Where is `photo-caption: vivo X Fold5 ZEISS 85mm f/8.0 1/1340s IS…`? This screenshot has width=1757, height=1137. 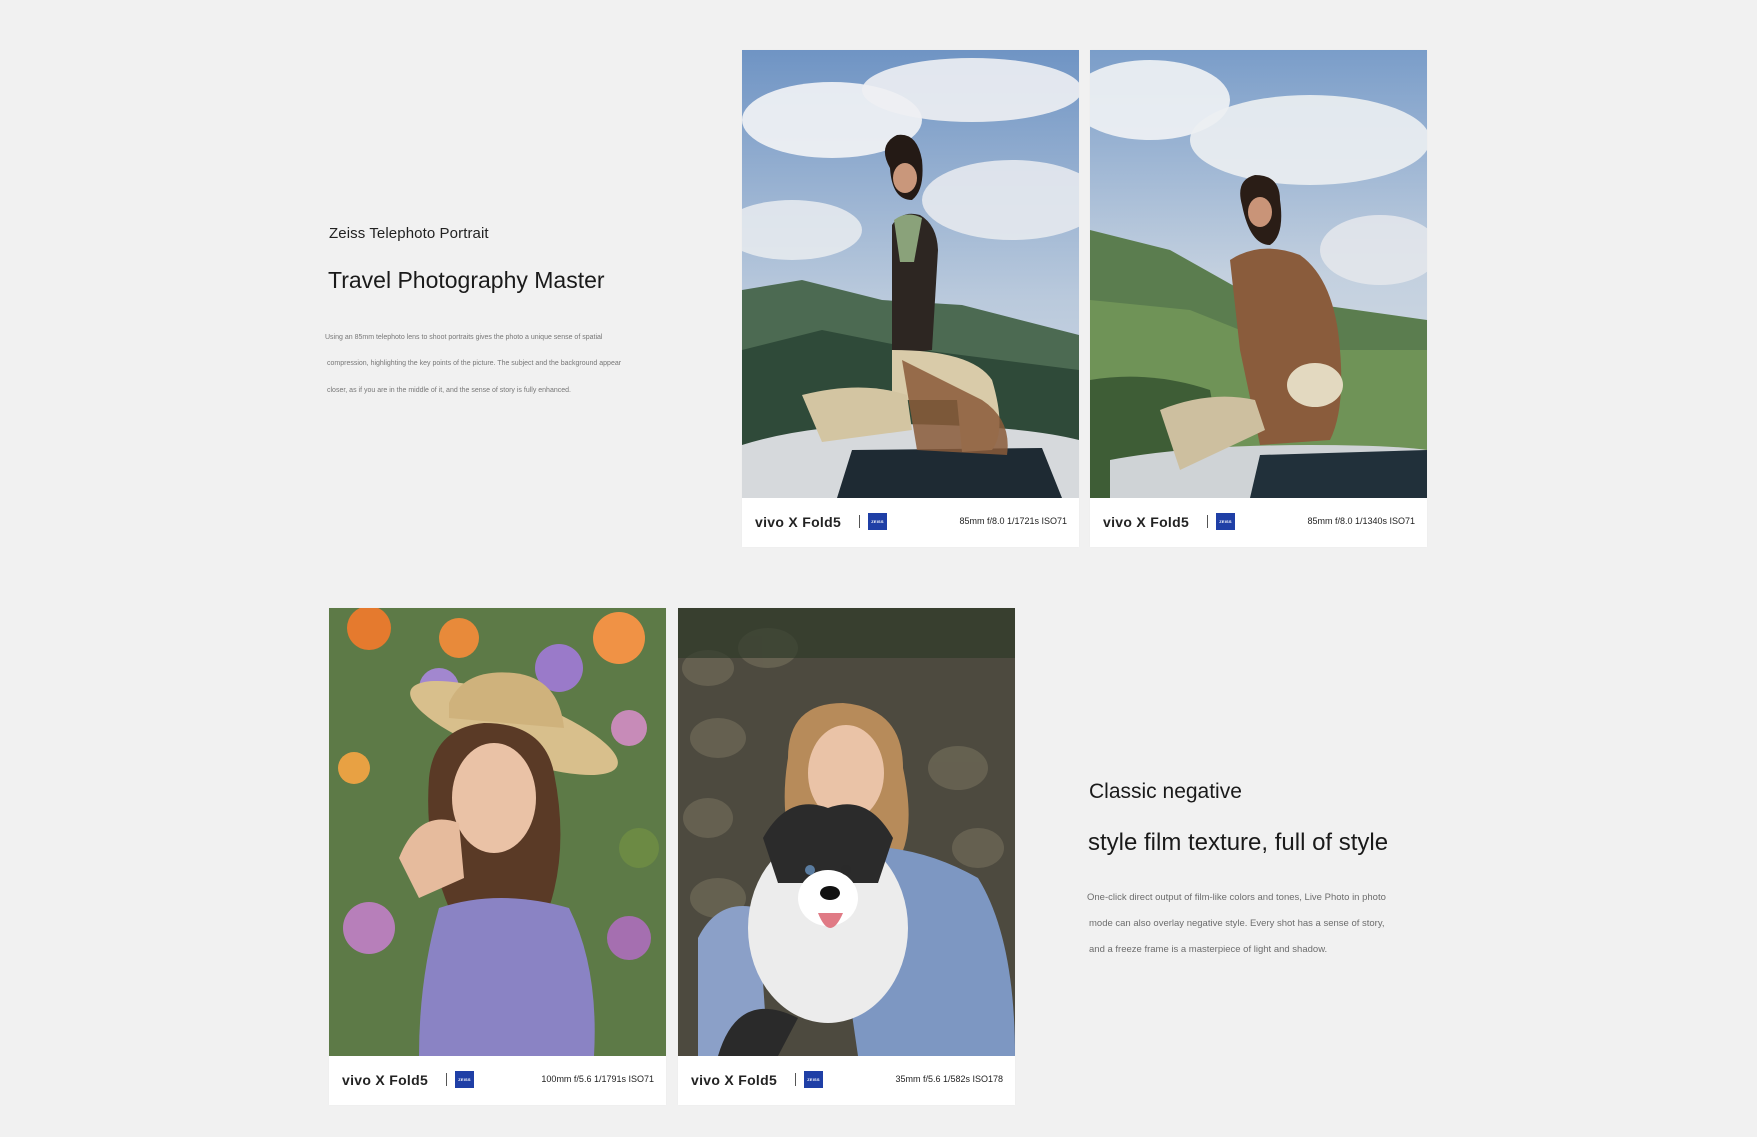
photo-caption: vivo X Fold5 ZEISS 85mm f/8.0 1/1340s IS… is located at coordinates (1258, 522).